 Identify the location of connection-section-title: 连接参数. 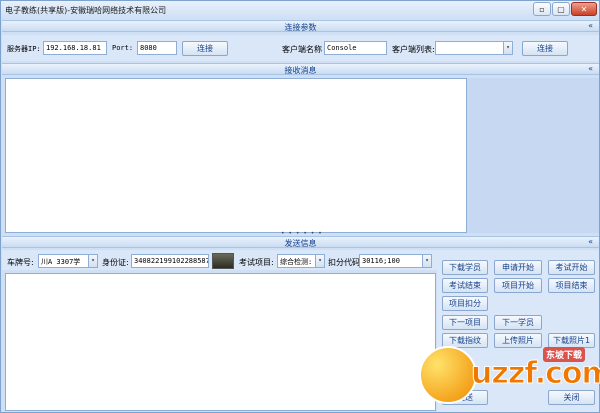
(300, 27).